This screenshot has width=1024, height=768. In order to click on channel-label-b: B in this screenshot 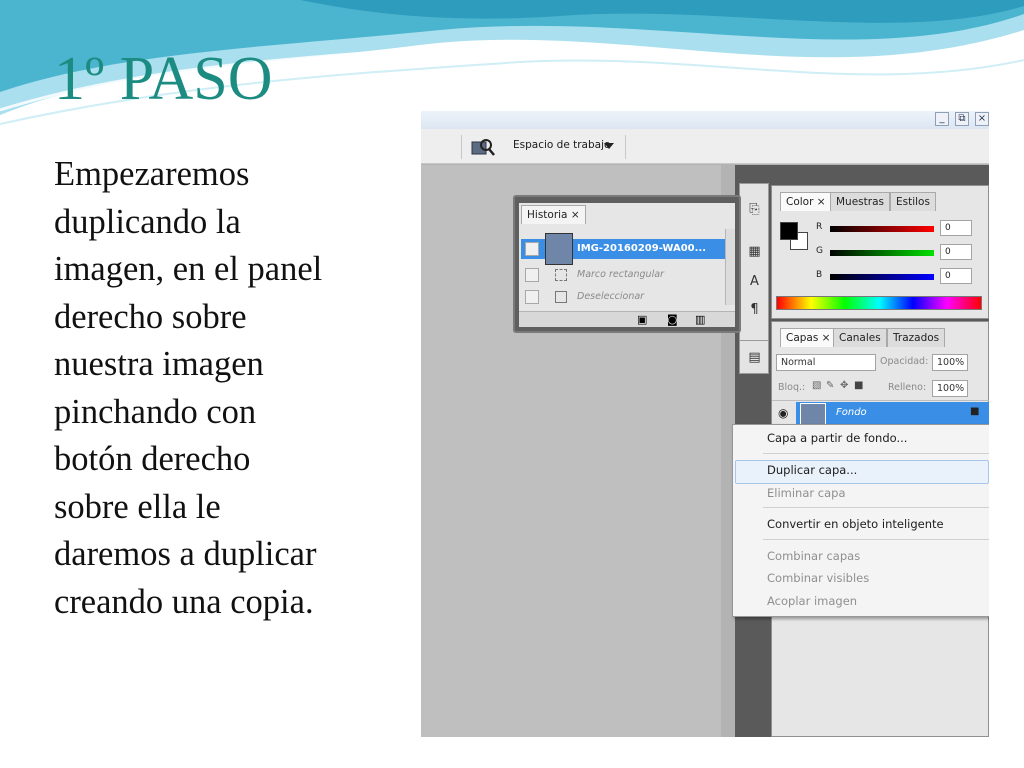, I will do `click(819, 275)`.